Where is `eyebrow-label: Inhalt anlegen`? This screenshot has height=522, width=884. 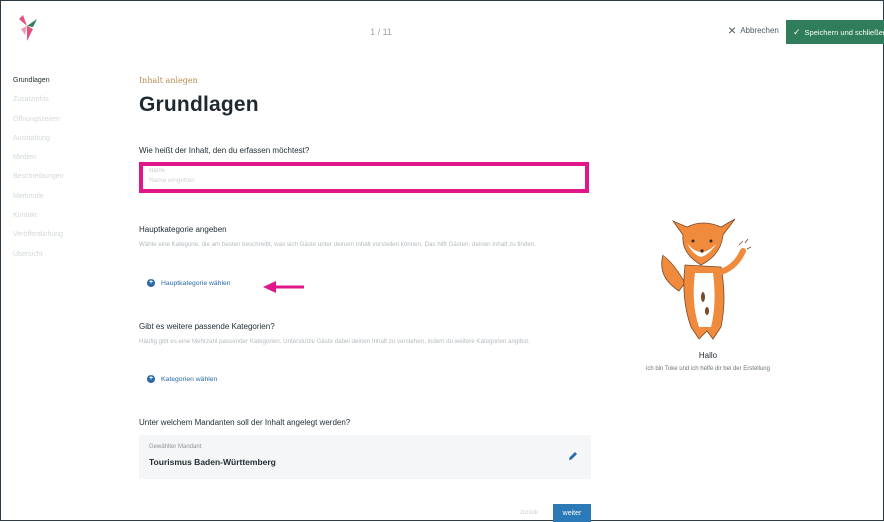 eyebrow-label: Inhalt anlegen is located at coordinates (168, 80).